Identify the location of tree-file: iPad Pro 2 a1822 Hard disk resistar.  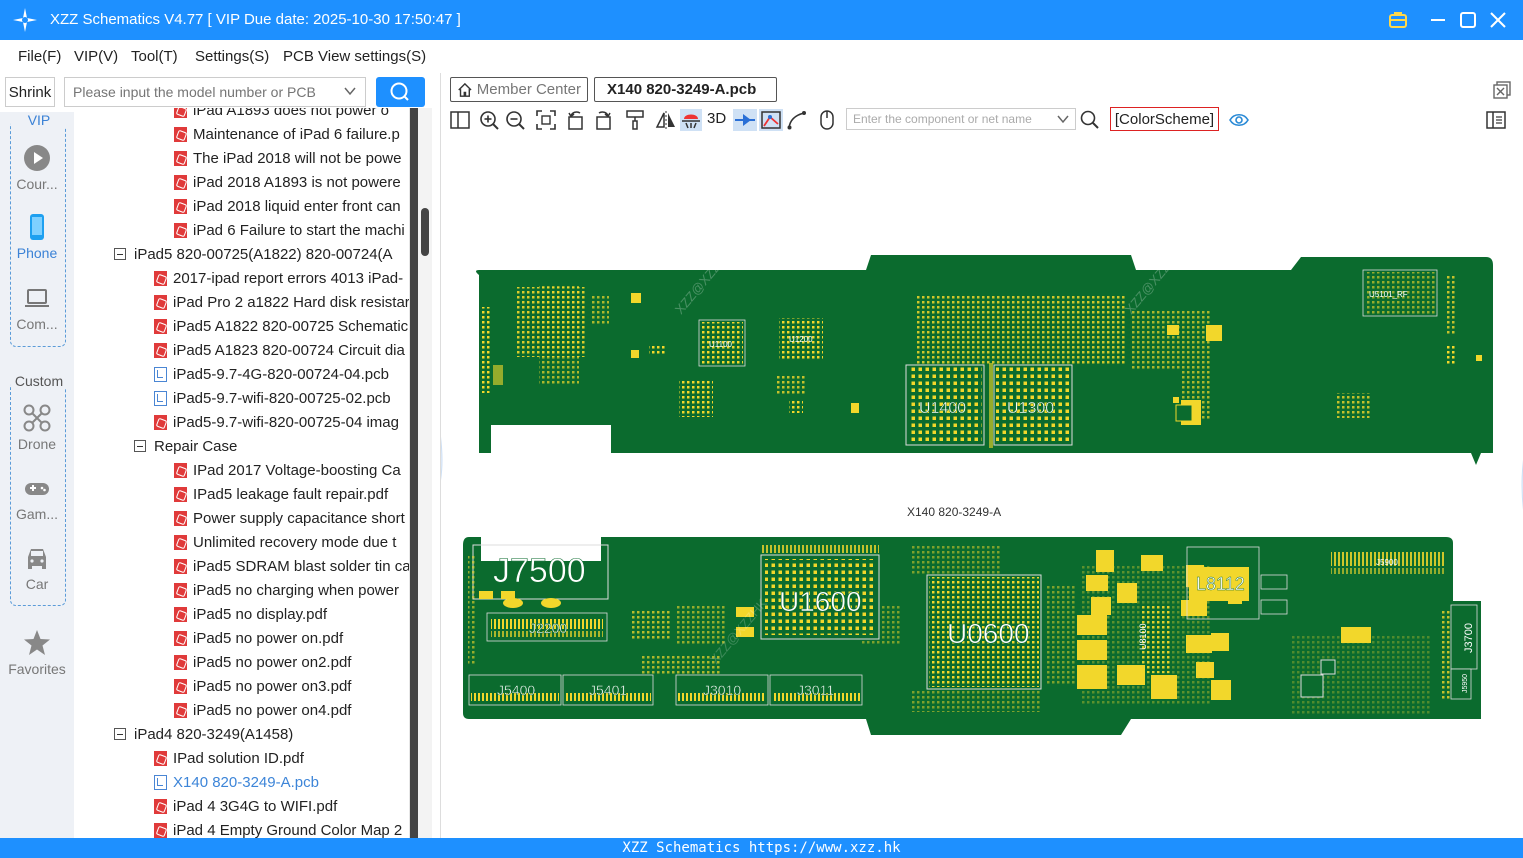
(281, 302).